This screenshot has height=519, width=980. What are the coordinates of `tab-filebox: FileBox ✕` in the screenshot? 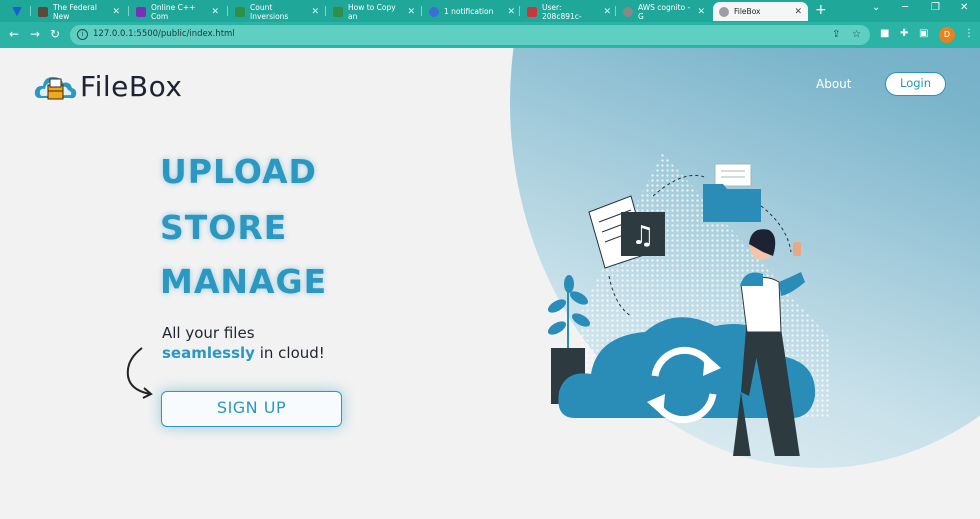 It's located at (760, 11).